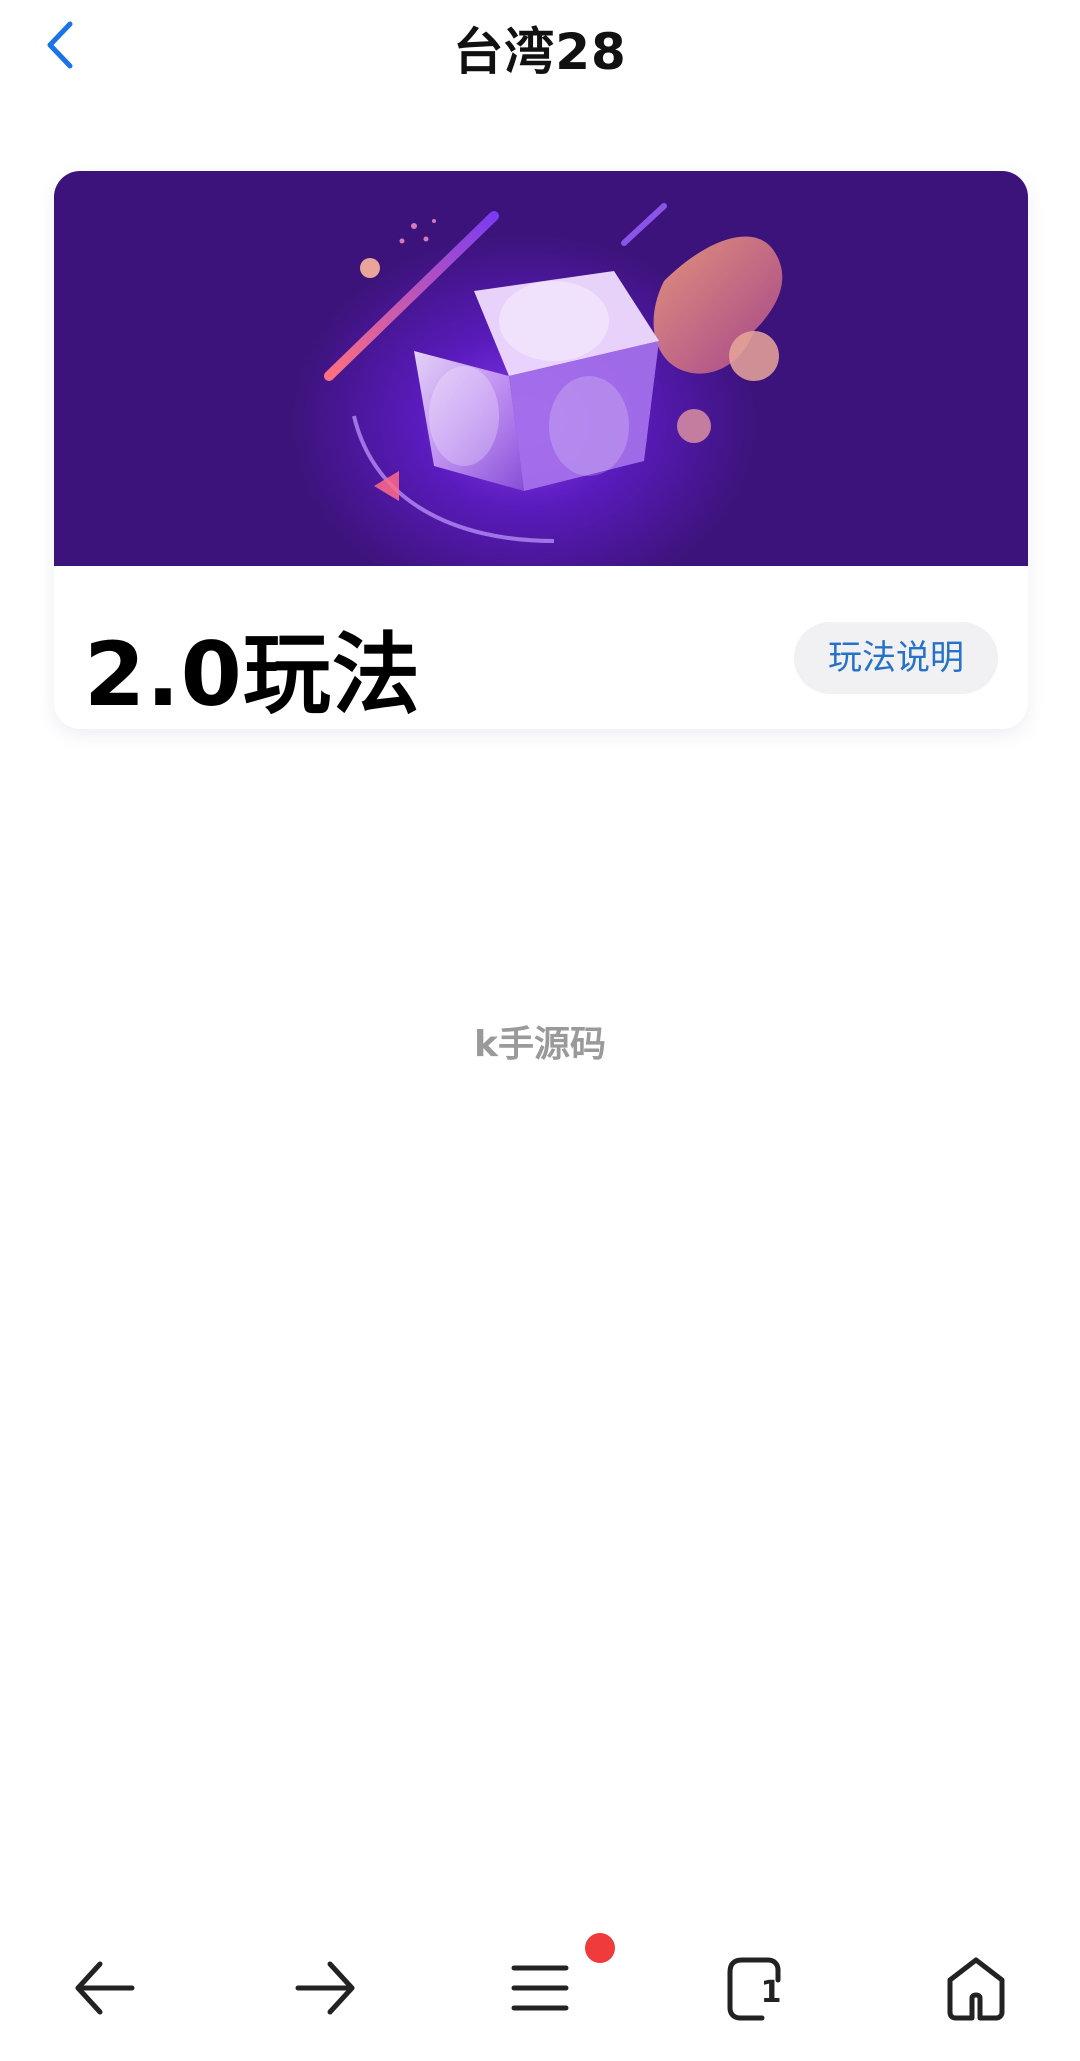 The height and width of the screenshot is (2061, 1080). I want to click on bottom-toolbar: 1, so click(540, 1980).